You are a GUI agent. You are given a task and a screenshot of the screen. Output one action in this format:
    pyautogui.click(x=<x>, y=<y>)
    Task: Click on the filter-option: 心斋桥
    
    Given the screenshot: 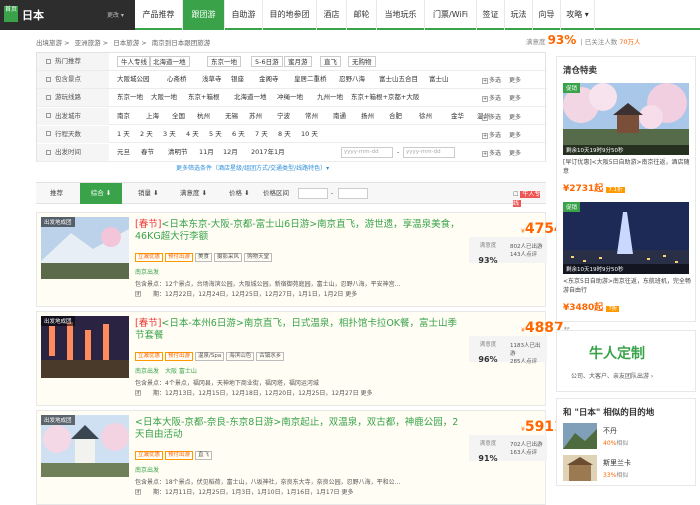 What is the action you would take?
    pyautogui.click(x=177, y=79)
    